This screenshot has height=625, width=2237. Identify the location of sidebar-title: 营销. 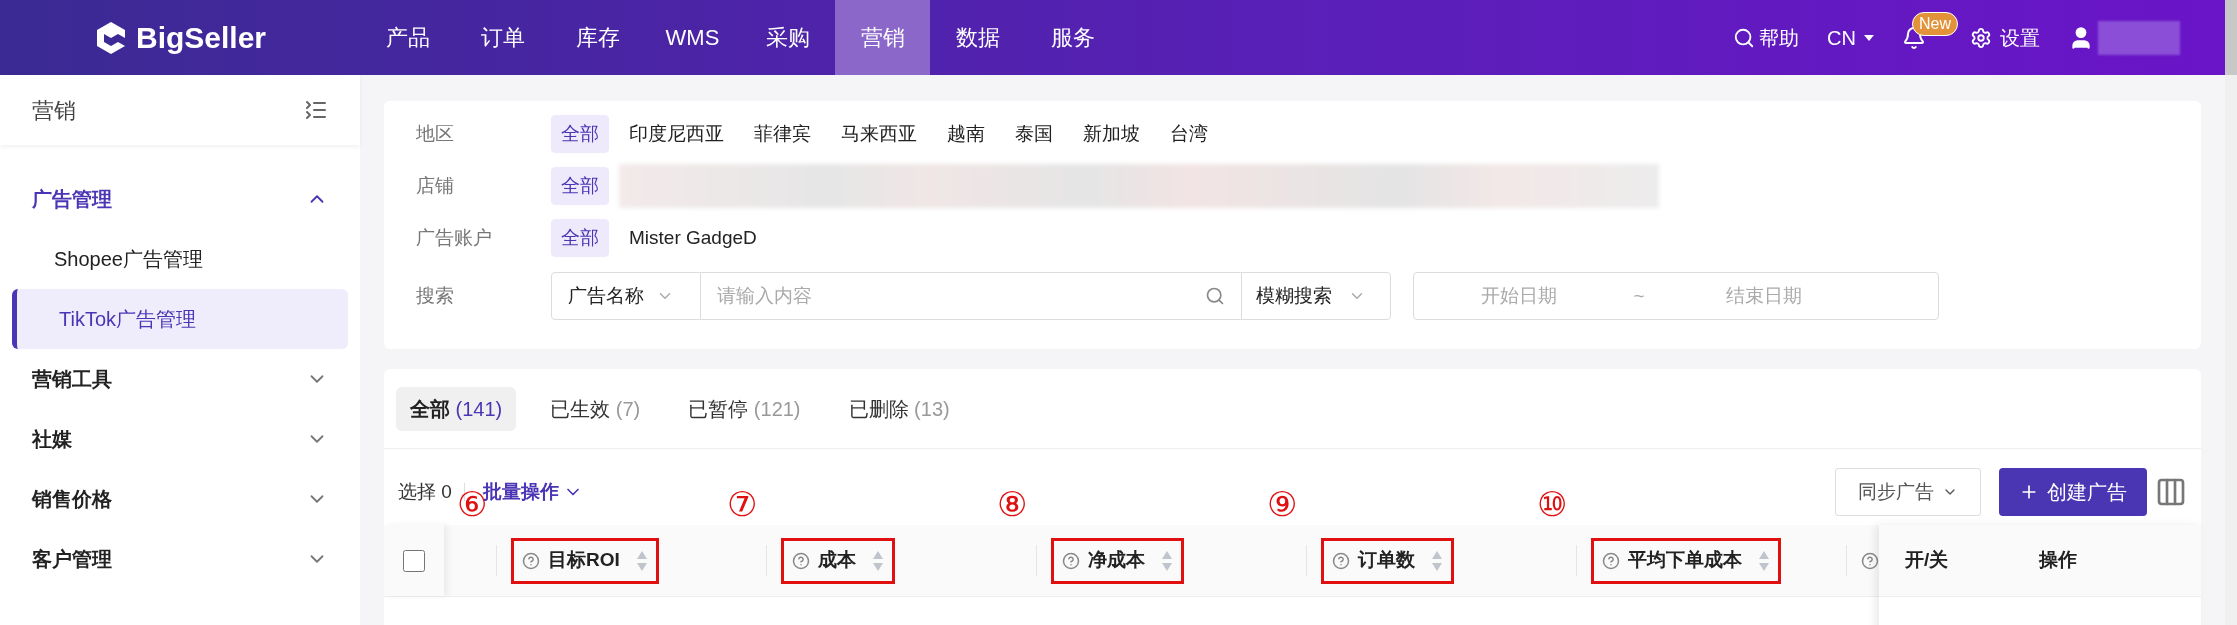
(54, 110).